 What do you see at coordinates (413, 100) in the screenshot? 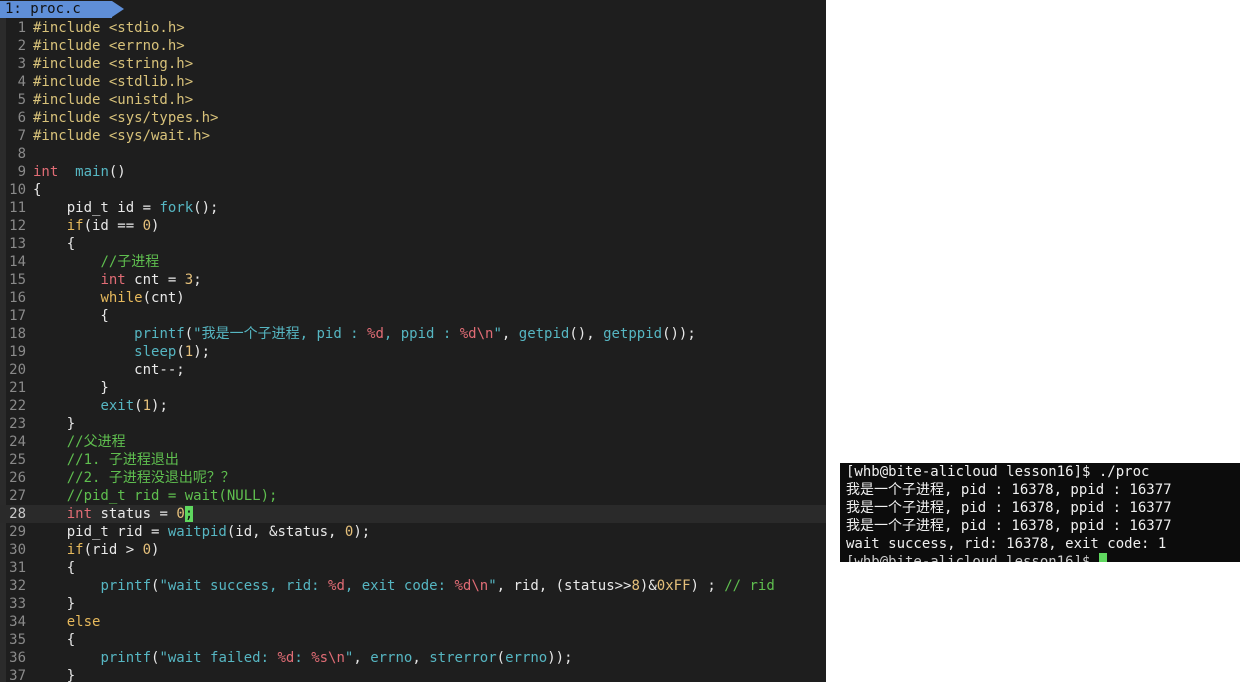
I see `code-line: 5 #include <unistd.h>` at bounding box center [413, 100].